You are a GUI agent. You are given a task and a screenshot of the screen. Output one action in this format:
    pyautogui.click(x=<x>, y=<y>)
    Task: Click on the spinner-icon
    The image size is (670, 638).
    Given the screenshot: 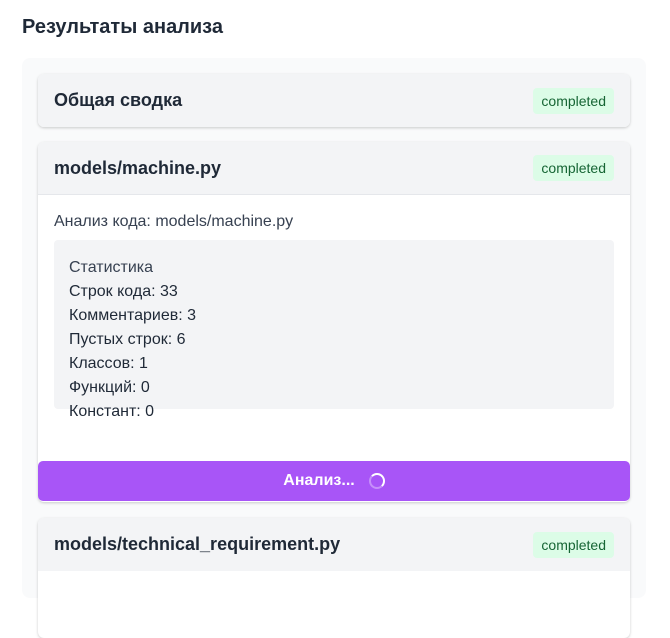 What is the action you would take?
    pyautogui.click(x=376, y=481)
    